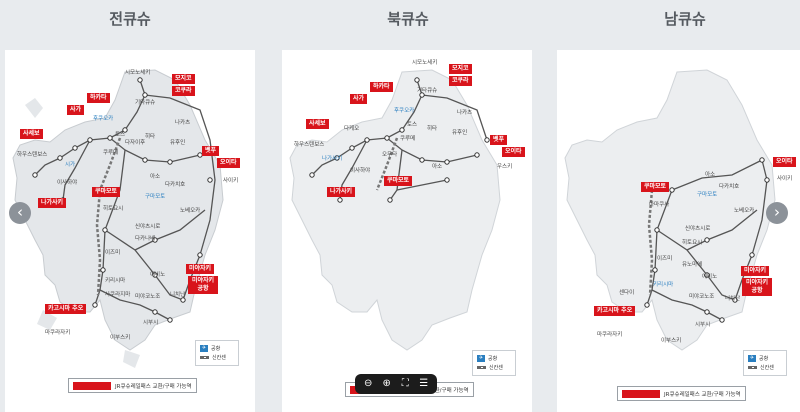  I want to click on city-nagasaki-airport: 나가사키, so click(332, 159).